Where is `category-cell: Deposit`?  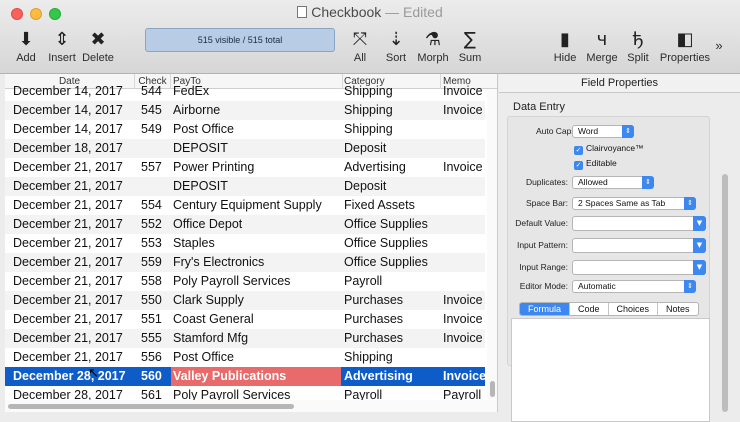
category-cell: Deposit is located at coordinates (393, 186).